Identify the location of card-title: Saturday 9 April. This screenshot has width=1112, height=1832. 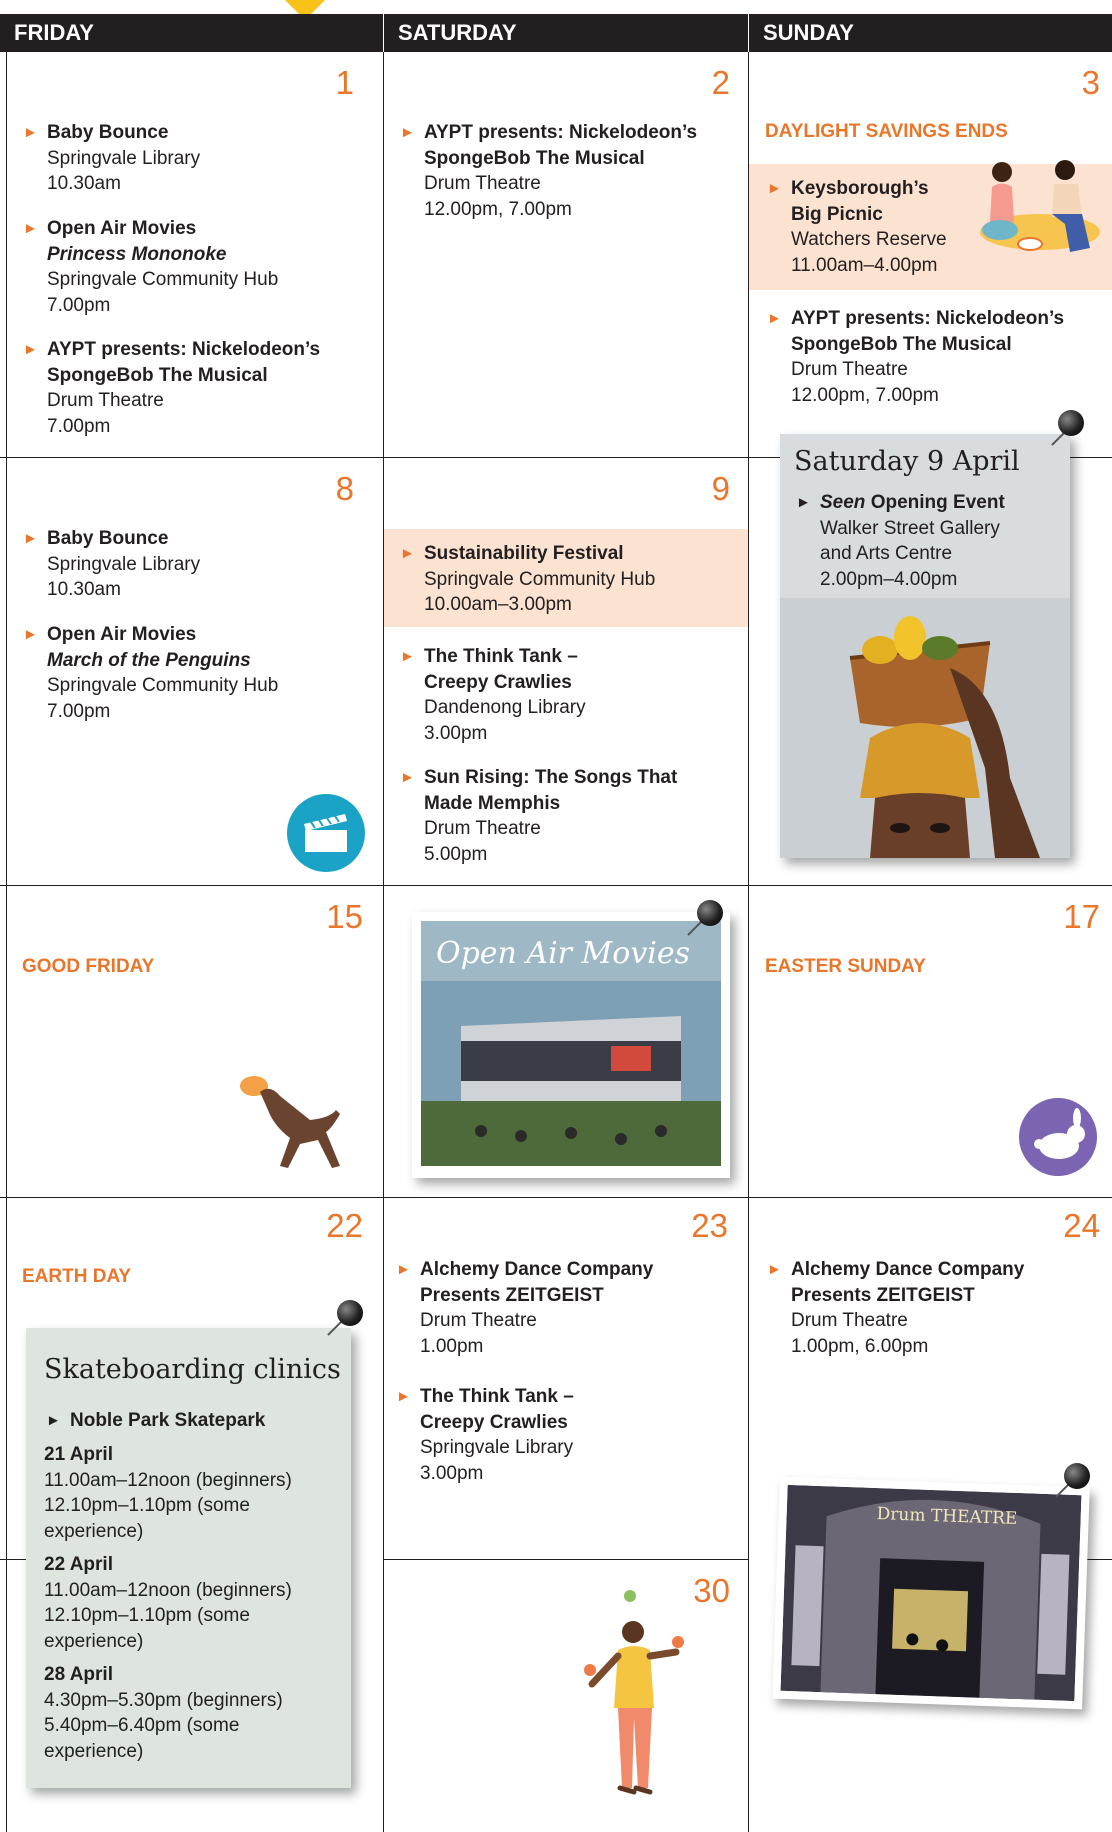
(907, 461).